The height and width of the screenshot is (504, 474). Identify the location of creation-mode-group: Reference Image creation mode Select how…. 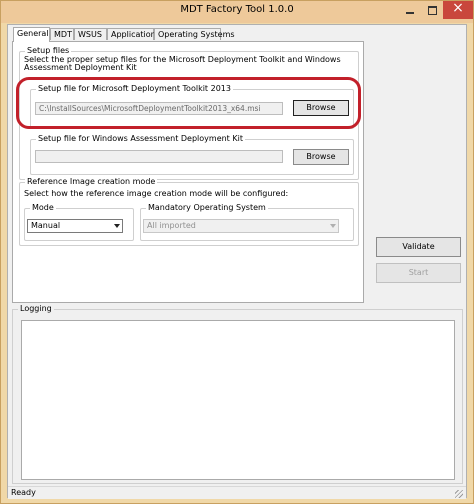
(189, 211).